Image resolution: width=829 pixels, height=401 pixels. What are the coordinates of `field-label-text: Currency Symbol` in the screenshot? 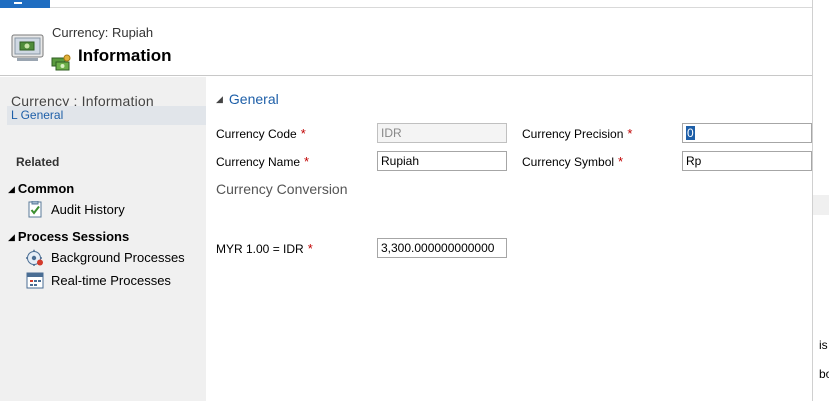 It's located at (568, 162).